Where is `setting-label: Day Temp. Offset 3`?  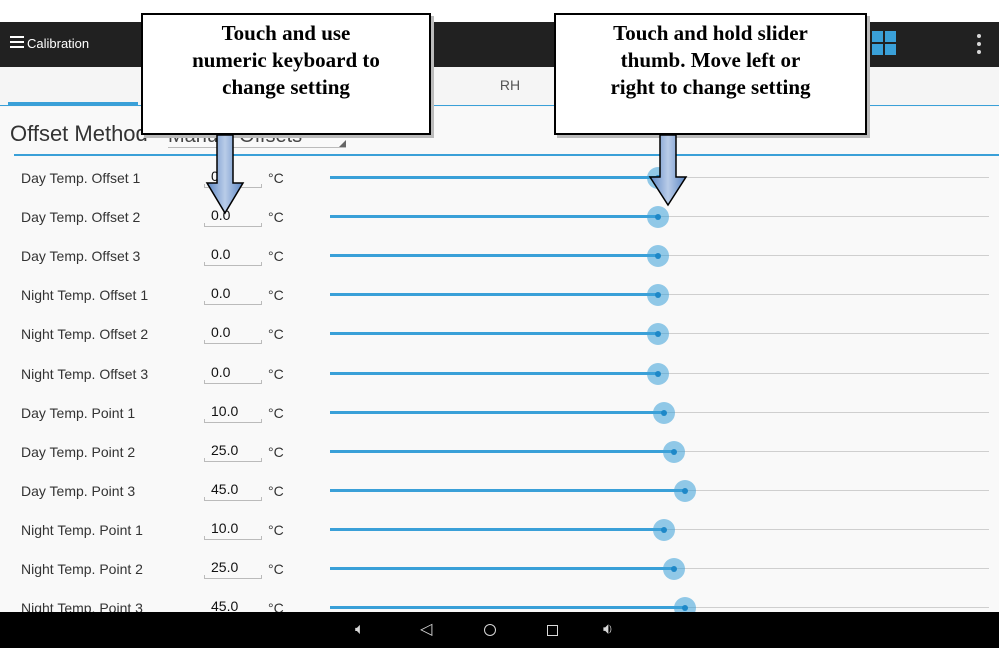
setting-label: Day Temp. Offset 3 is located at coordinates (81, 256).